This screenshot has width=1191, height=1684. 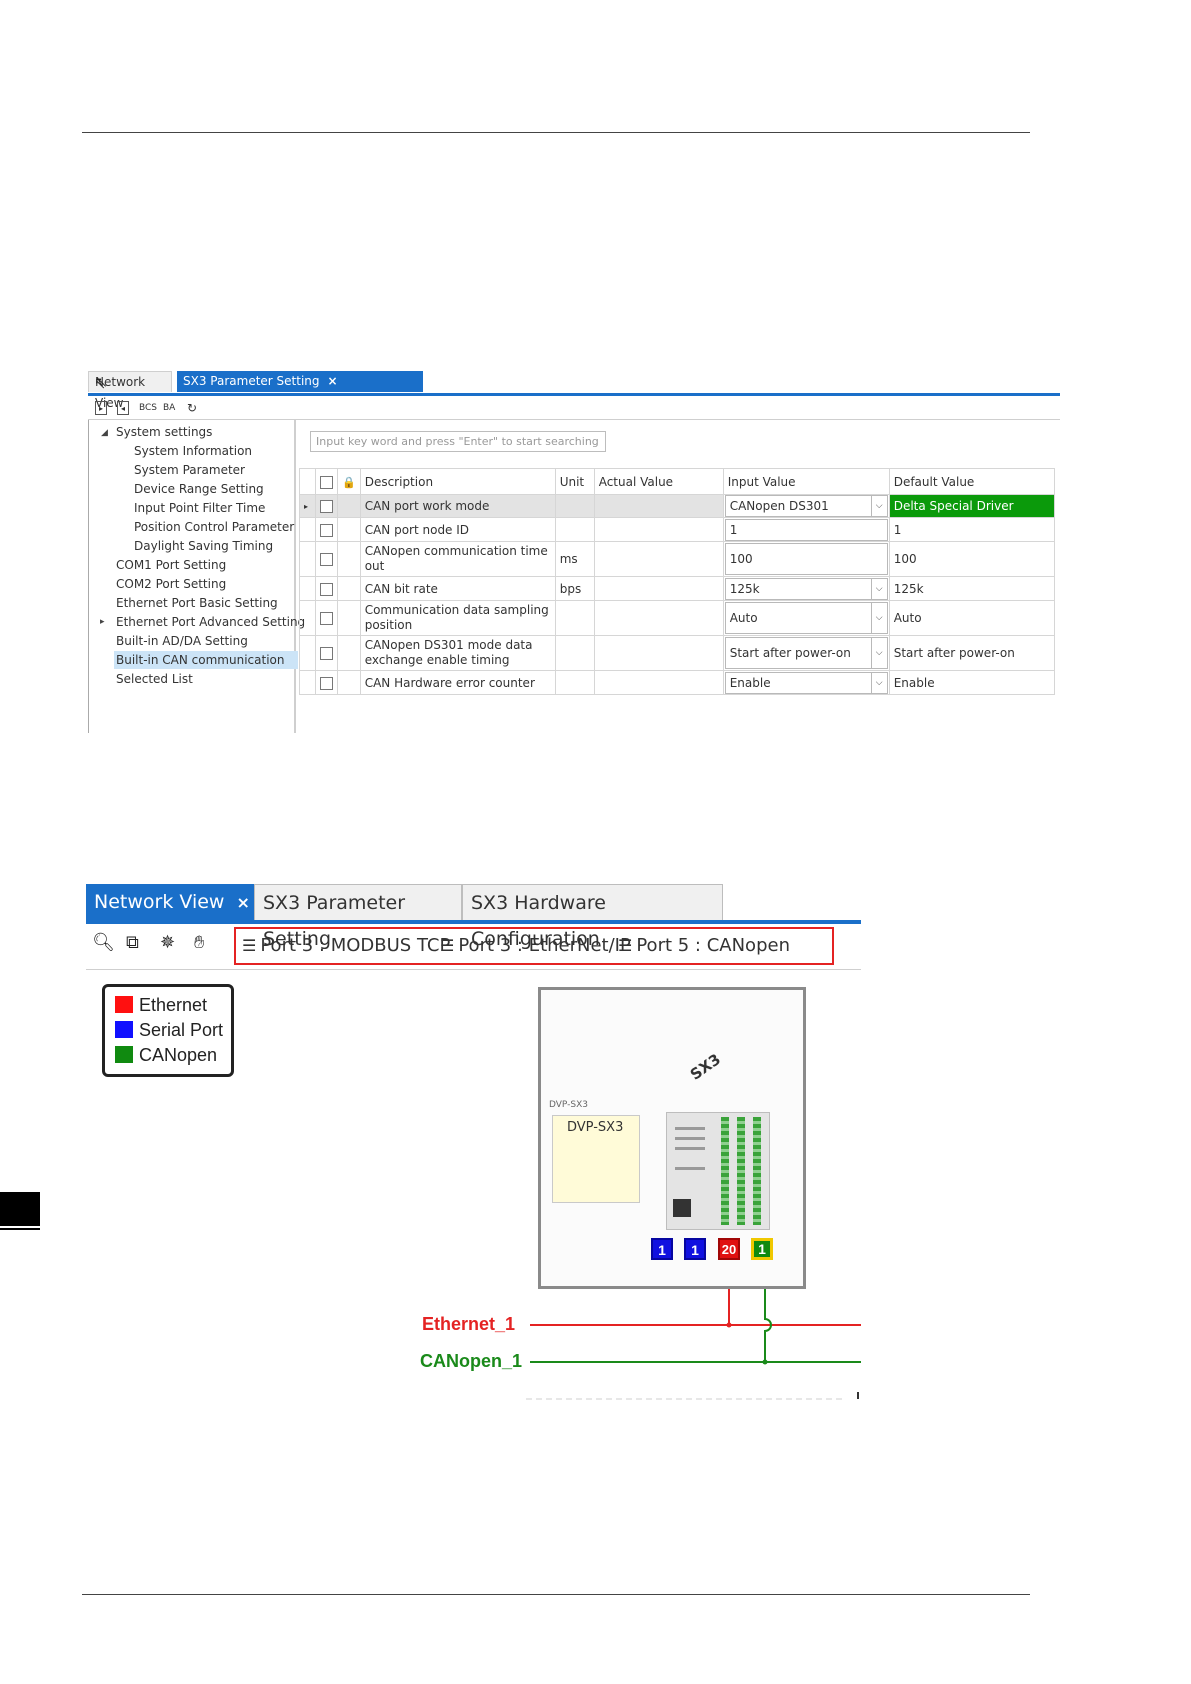 What do you see at coordinates (806, 618) in the screenshot?
I see `input-value-select: Auto ⌵` at bounding box center [806, 618].